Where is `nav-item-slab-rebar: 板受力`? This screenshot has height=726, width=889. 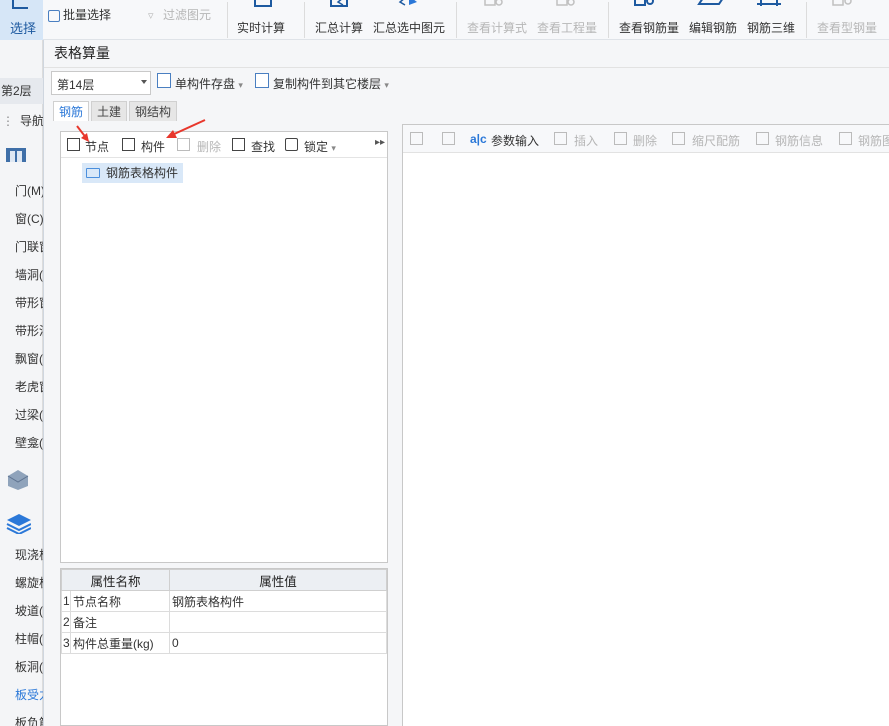 nav-item-slab-rebar: 板受力 is located at coordinates (29, 695).